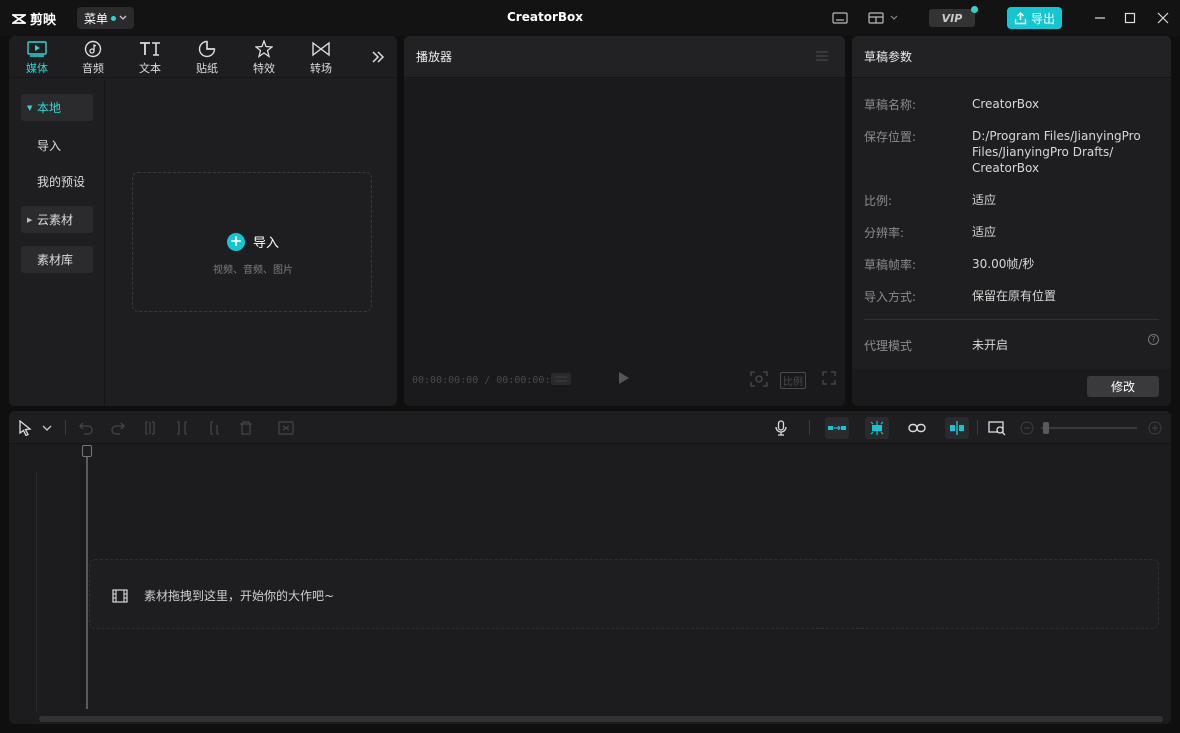  What do you see at coordinates (321, 58) in the screenshot?
I see `tab-transition: 转场` at bounding box center [321, 58].